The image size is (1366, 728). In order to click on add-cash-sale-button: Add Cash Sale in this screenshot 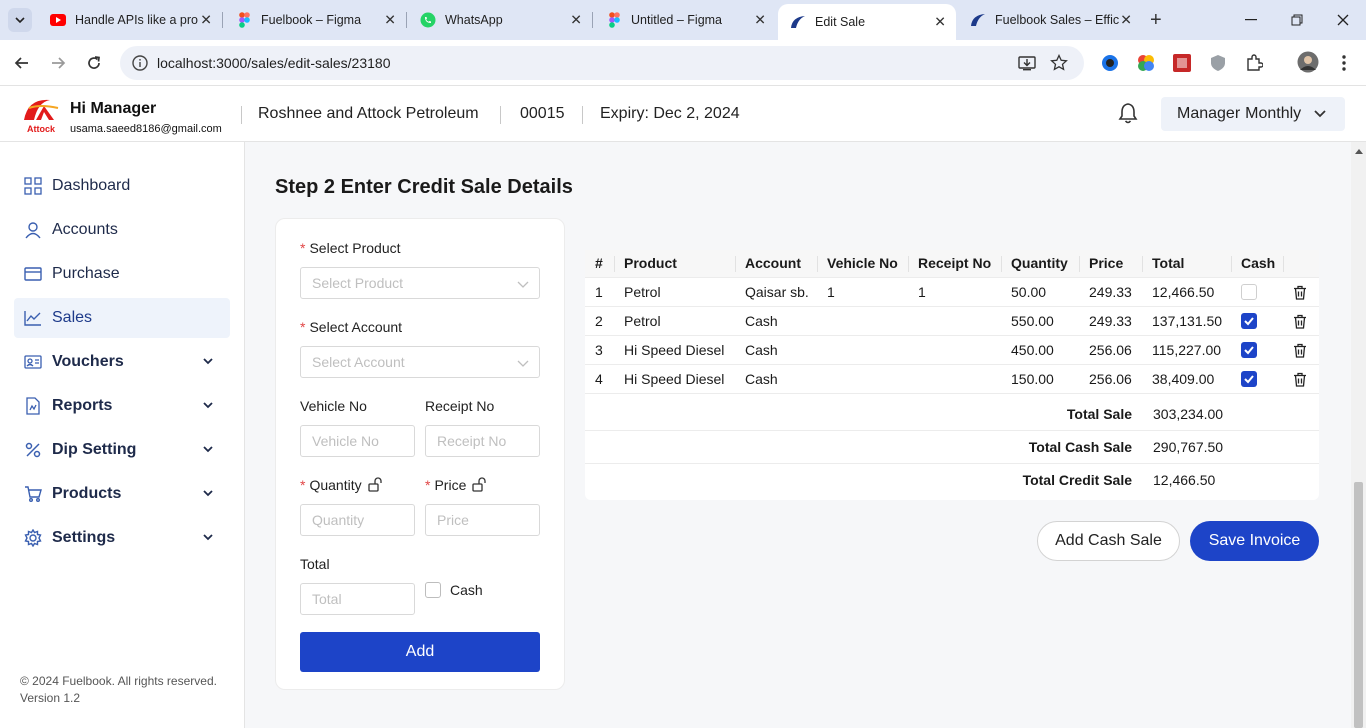, I will do `click(1108, 541)`.